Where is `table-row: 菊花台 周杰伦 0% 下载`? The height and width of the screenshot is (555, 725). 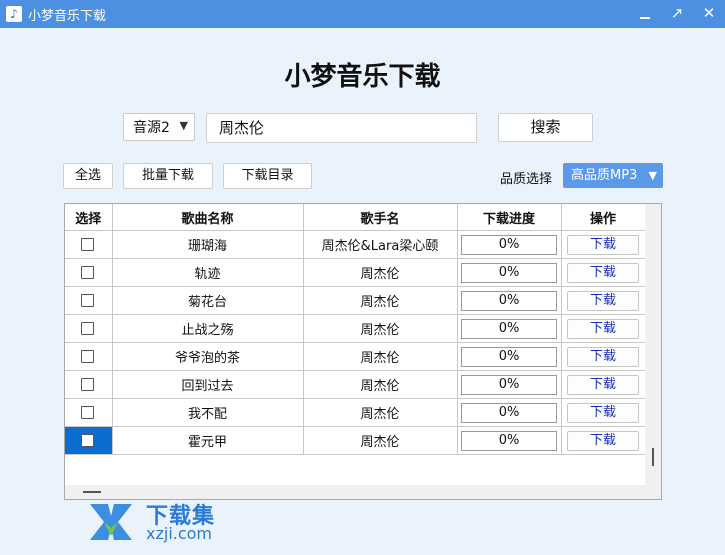 table-row: 菊花台 周杰伦 0% 下载 is located at coordinates (355, 300).